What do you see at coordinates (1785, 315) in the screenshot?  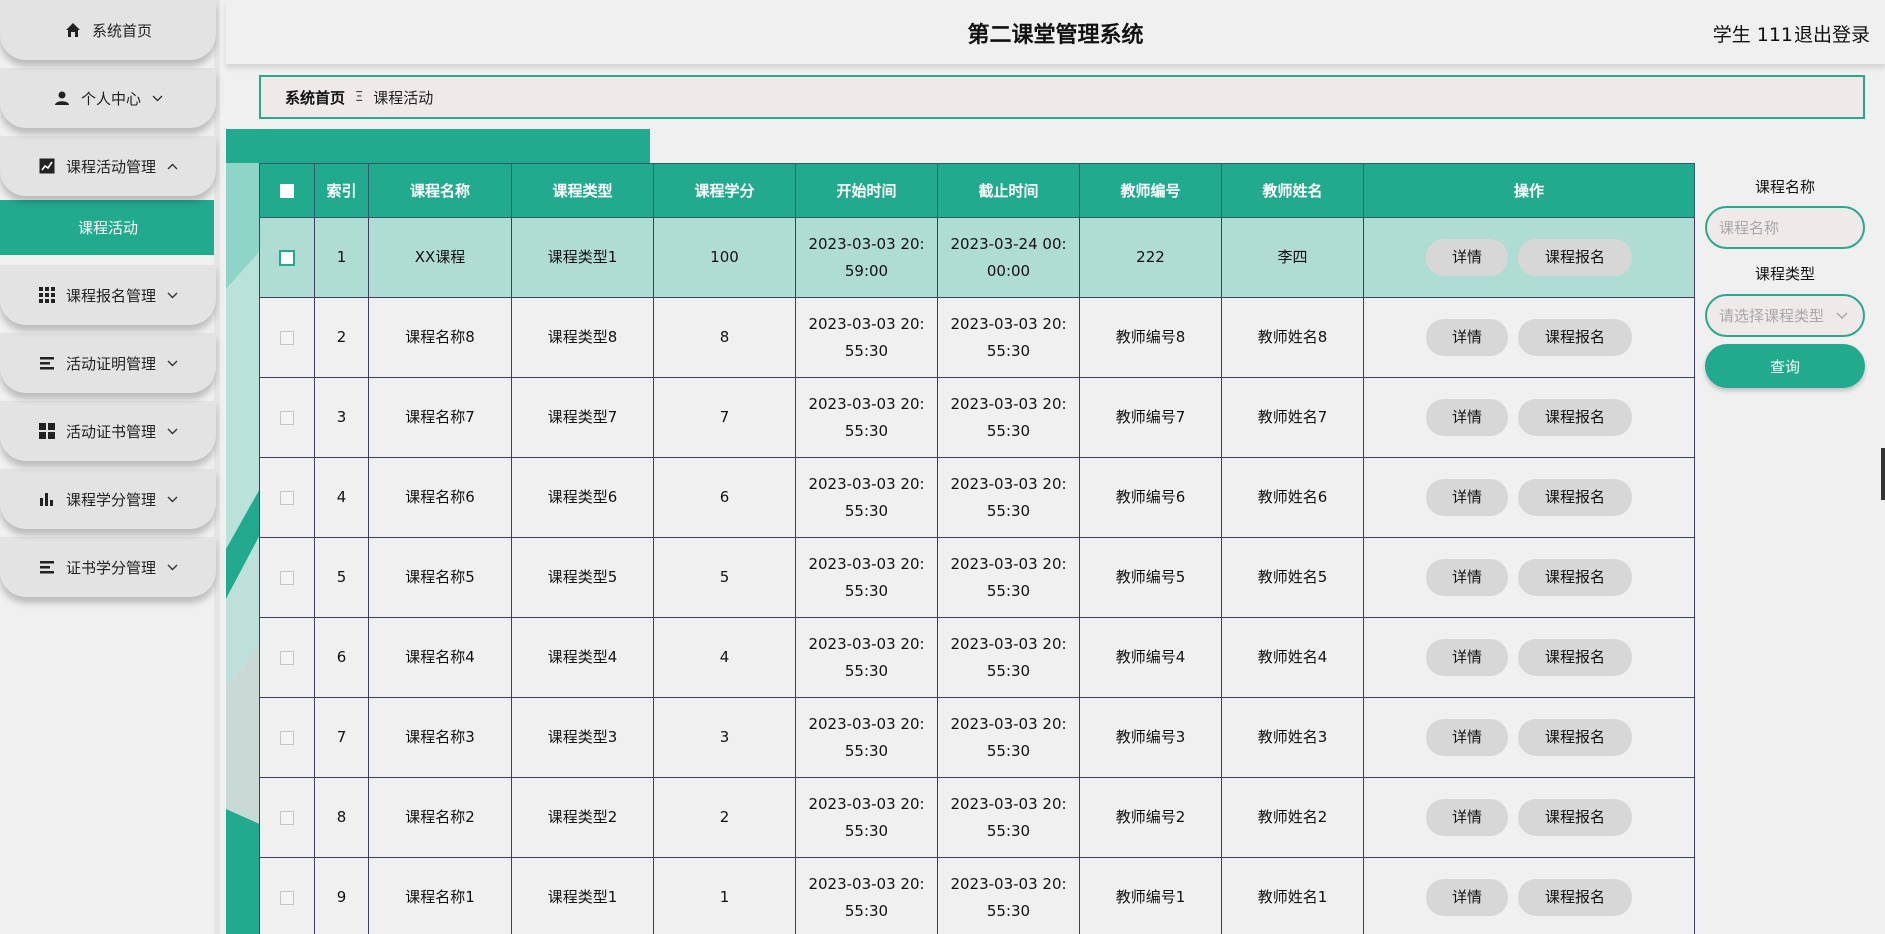 I see `course-type-select: 请选择课程类型` at bounding box center [1785, 315].